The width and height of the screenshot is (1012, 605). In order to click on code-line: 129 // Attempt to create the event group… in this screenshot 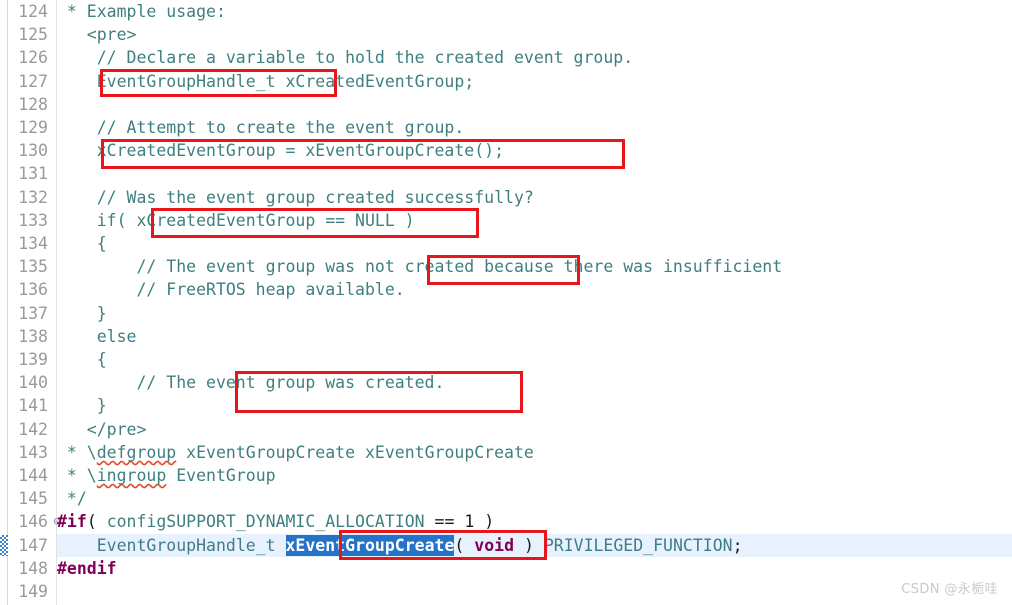, I will do `click(506, 127)`.